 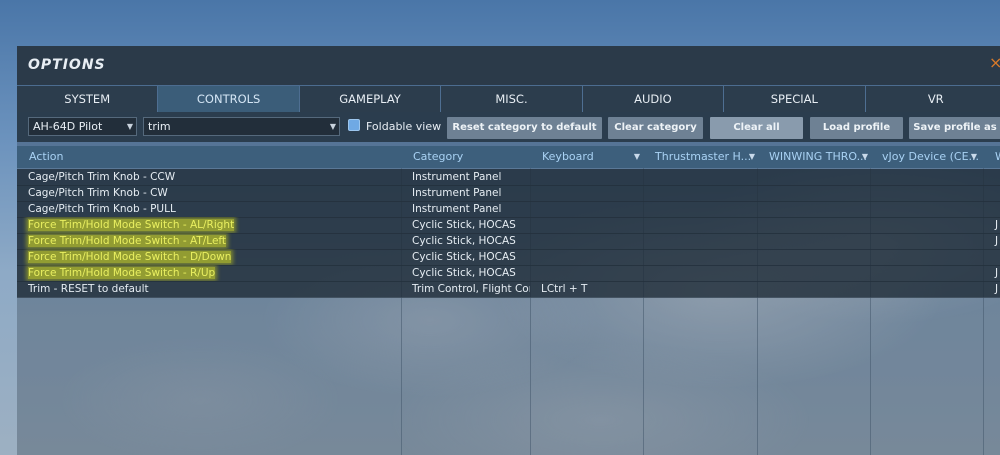 I want to click on column-header-category: Category, so click(x=469, y=157).